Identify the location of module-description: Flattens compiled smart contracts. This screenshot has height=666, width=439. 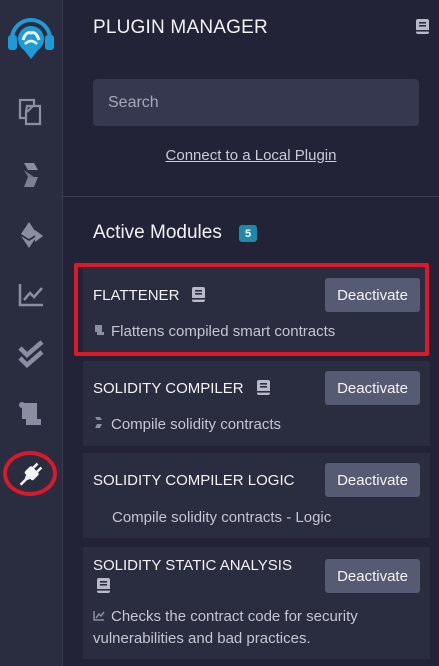
(214, 332).